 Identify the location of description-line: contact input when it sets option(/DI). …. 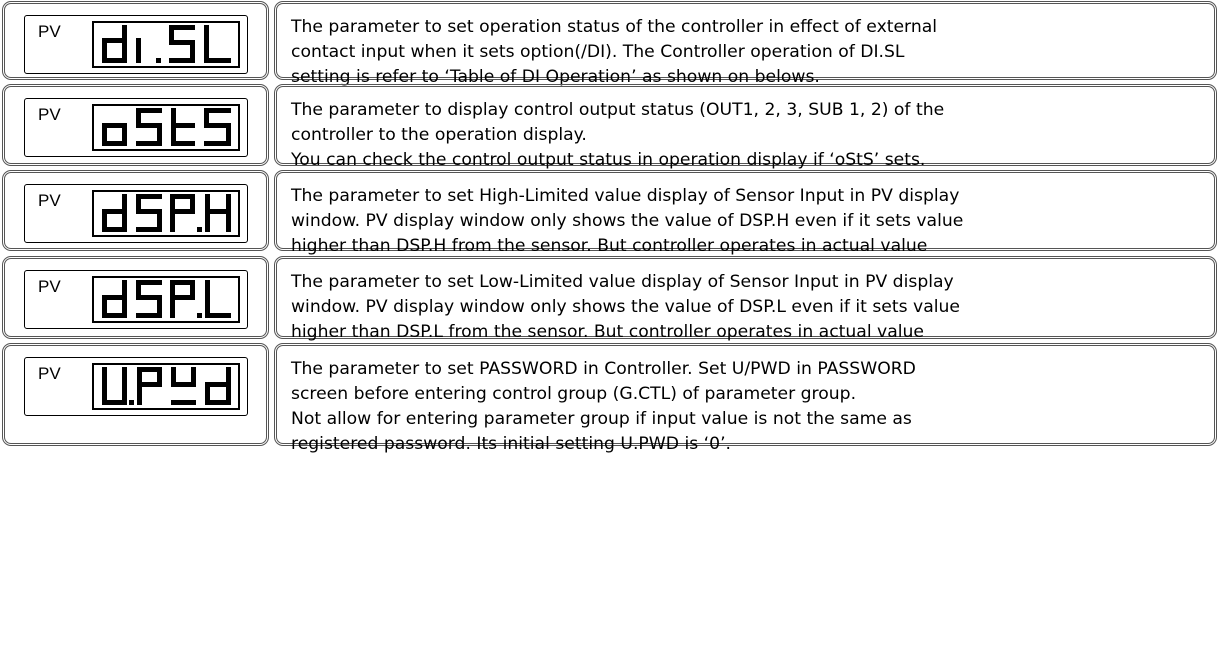
(598, 52).